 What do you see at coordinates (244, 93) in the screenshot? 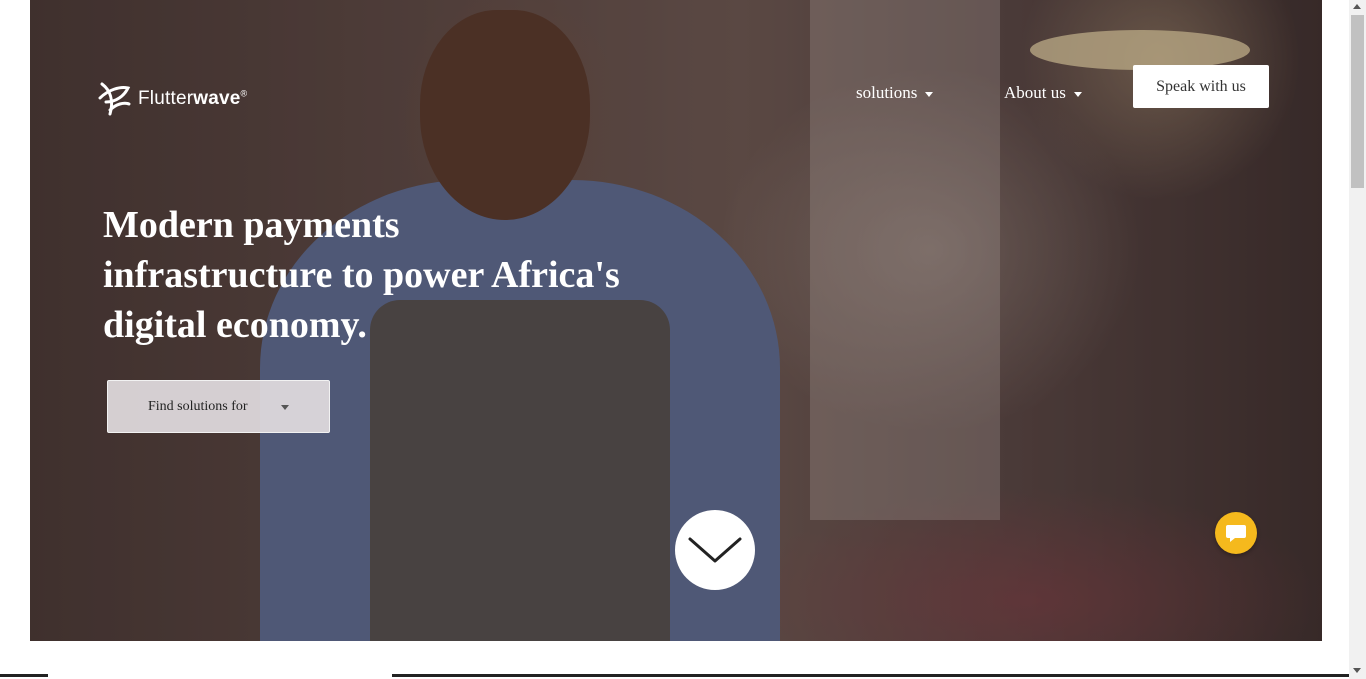
I see `brand-registered-mark: ®` at bounding box center [244, 93].